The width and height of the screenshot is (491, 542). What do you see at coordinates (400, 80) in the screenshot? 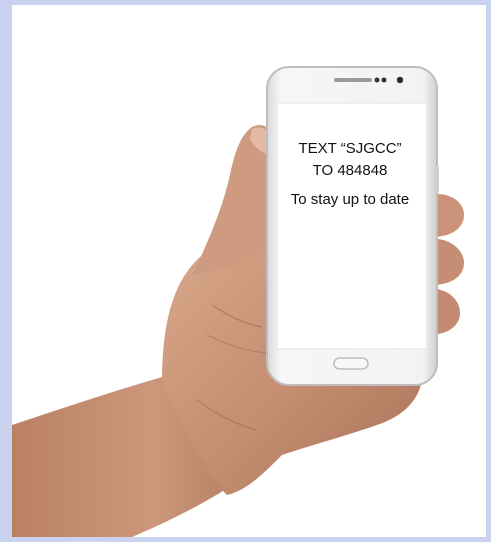
I see `front-camera-icon` at bounding box center [400, 80].